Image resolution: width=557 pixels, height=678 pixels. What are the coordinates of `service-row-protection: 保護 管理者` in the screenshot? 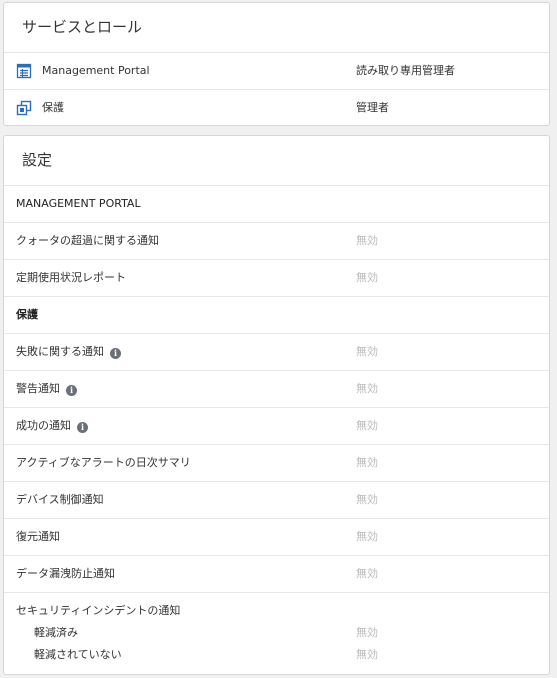 It's located at (276, 107).